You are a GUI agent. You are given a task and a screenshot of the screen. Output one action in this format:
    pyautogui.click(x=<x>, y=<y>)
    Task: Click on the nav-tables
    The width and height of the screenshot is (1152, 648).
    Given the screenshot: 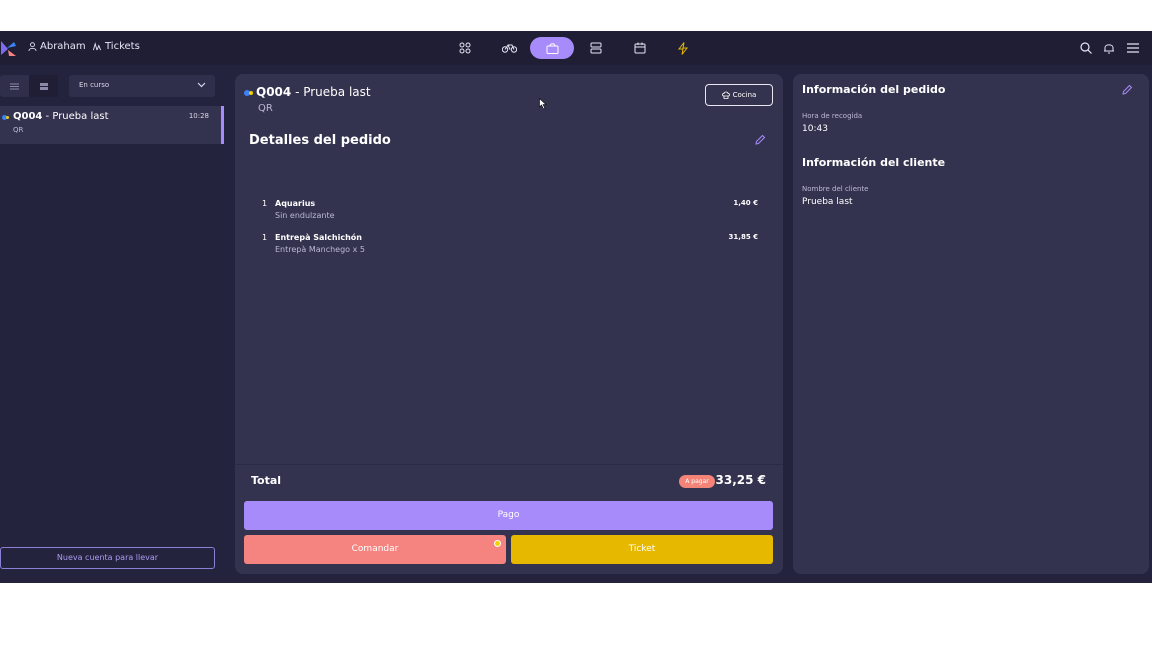 What is the action you would take?
    pyautogui.click(x=596, y=48)
    